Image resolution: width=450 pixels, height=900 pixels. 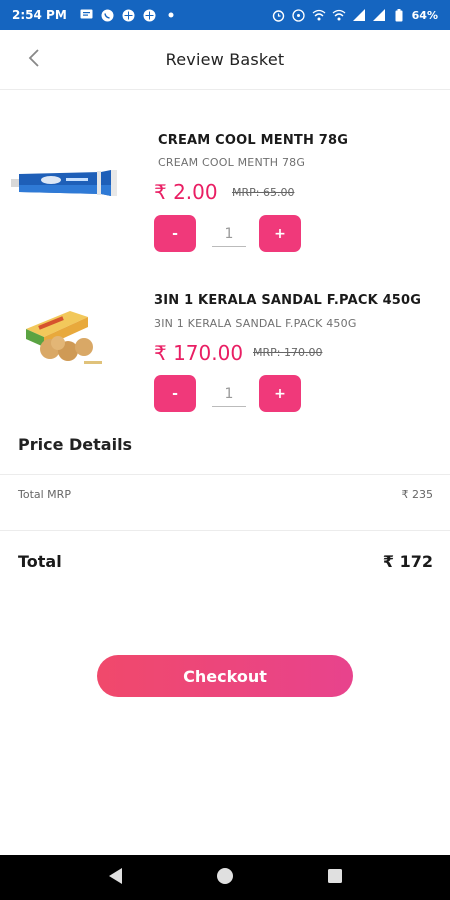 I want to click on total-mrp-value: ₹ 235, so click(x=417, y=494).